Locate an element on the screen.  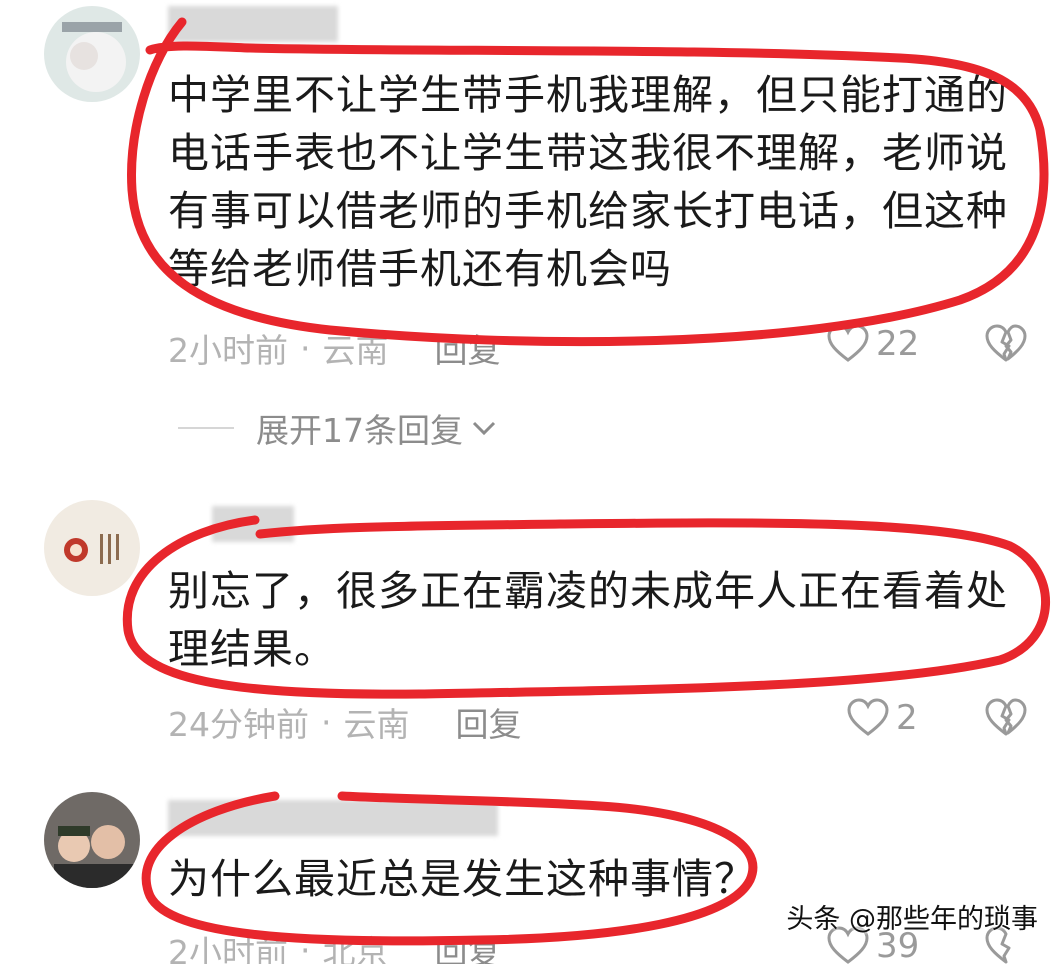
comment-location: 北京 is located at coordinates (355, 948).